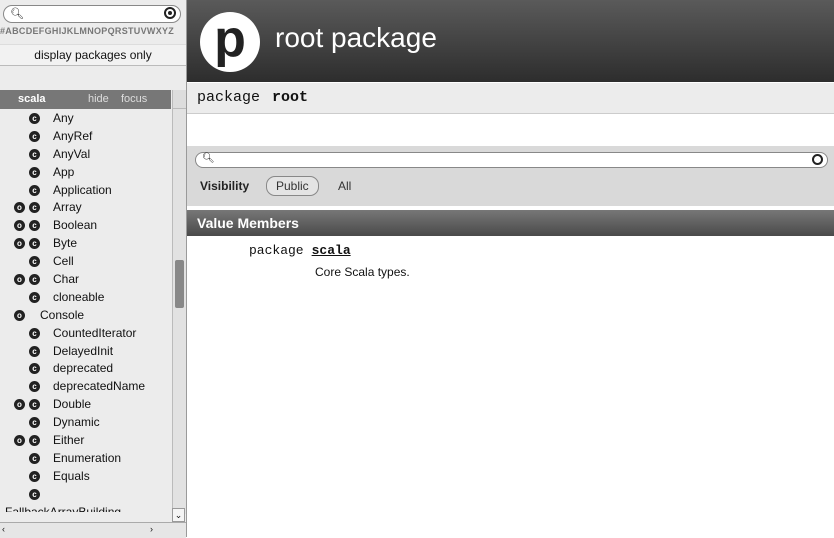  Describe the element at coordinates (71, 155) in the screenshot. I see `type-name: AnyVal` at that location.